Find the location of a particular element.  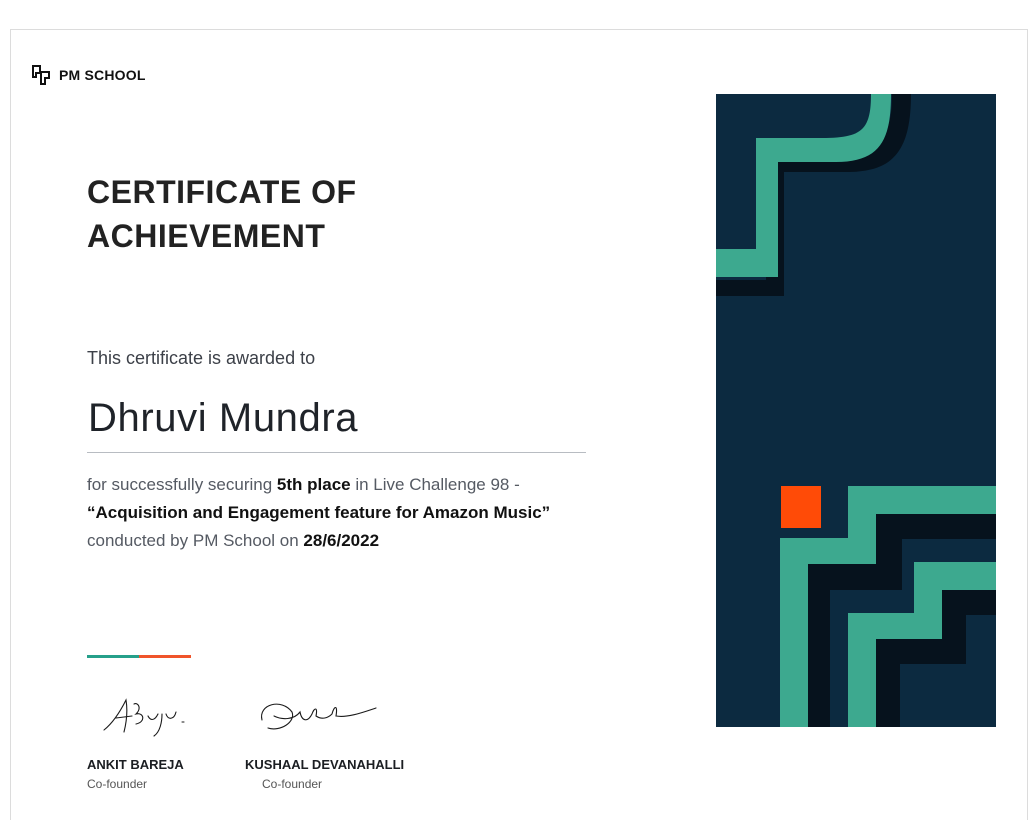

signatory-name: KUSHAAL DEVANAHALLI is located at coordinates (325, 764).